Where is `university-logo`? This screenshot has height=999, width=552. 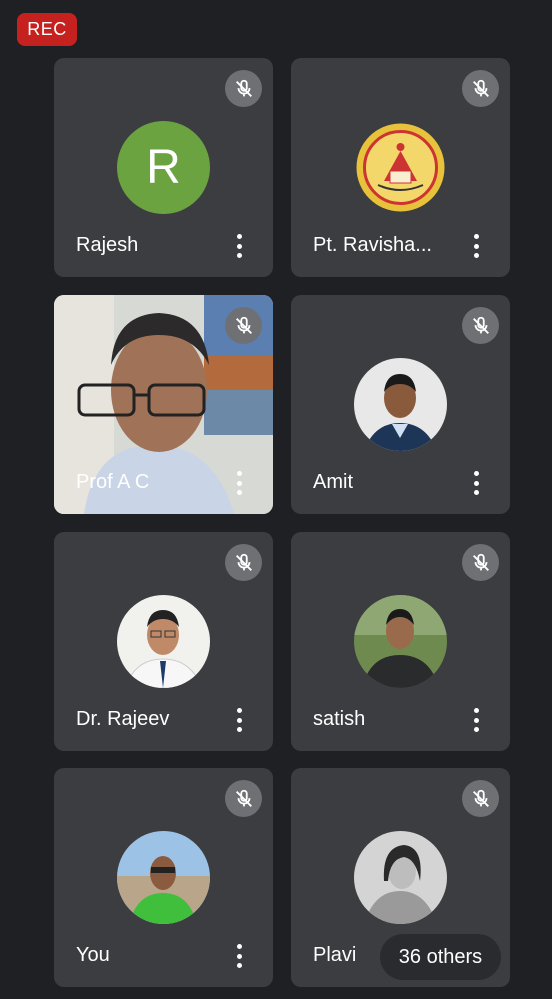
university-logo is located at coordinates (400, 167).